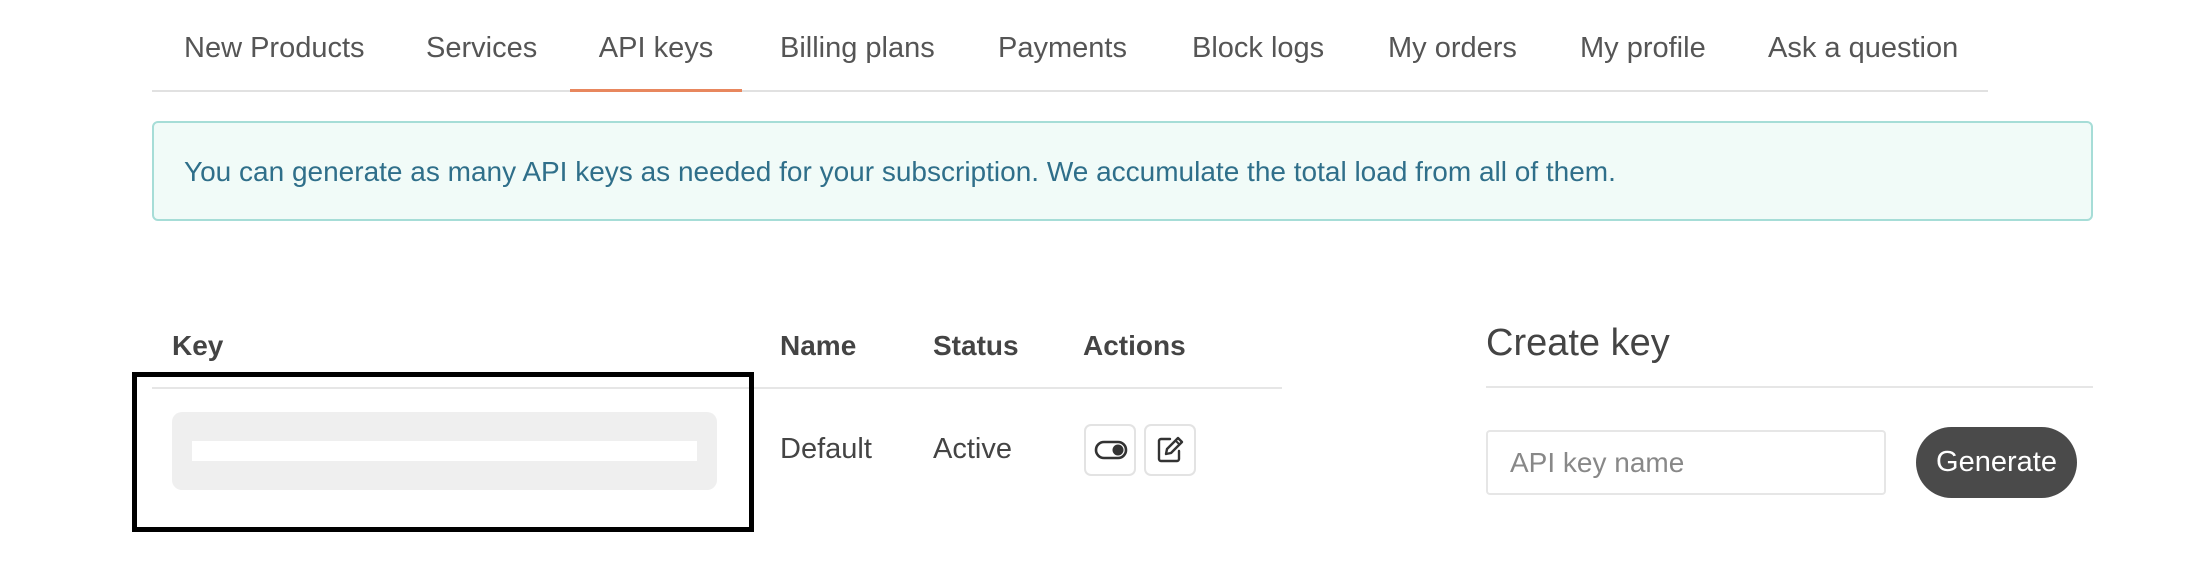 The image size is (2191, 582). Describe the element at coordinates (274, 45) in the screenshot. I see `tab-new-products: New Products` at that location.